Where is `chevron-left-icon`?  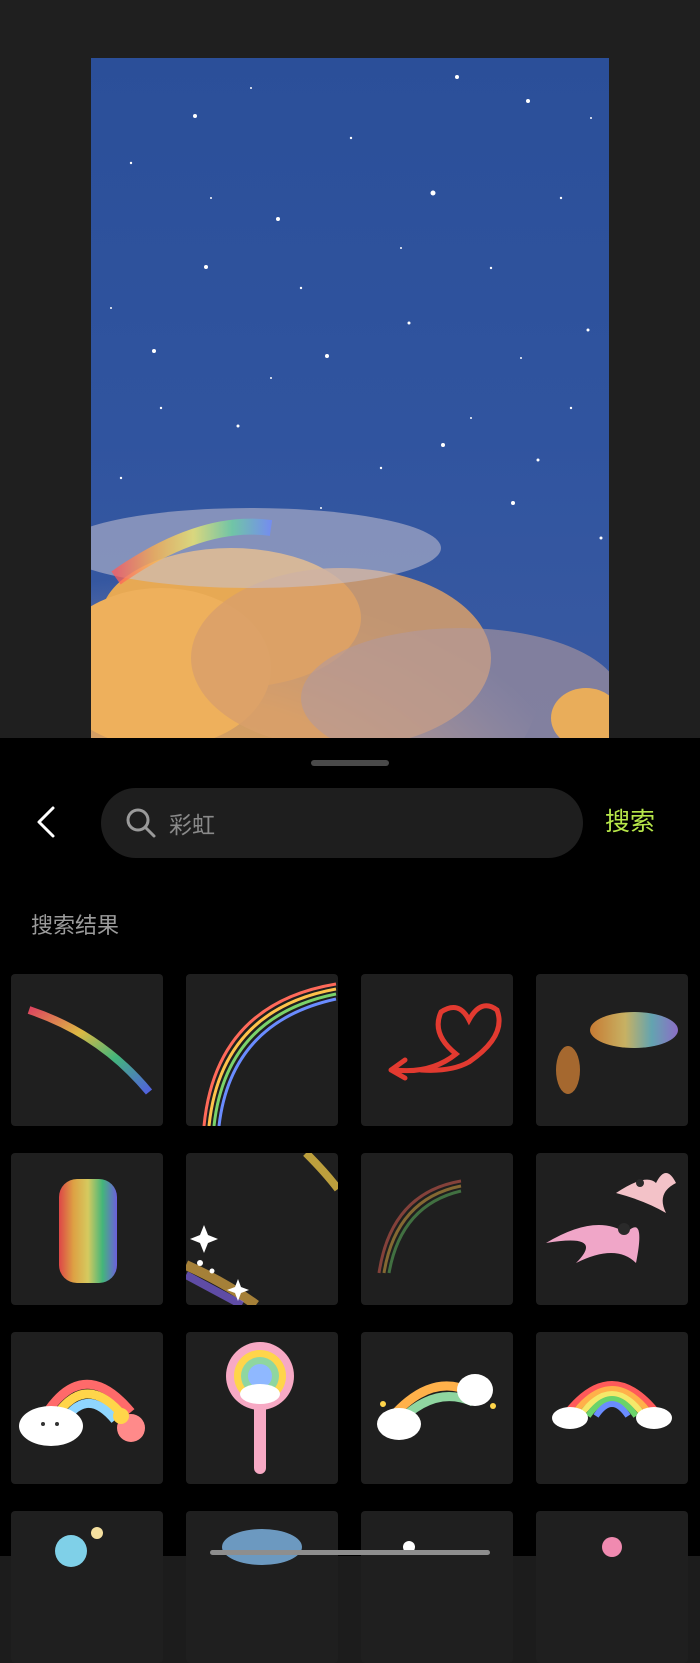 chevron-left-icon is located at coordinates (46, 822).